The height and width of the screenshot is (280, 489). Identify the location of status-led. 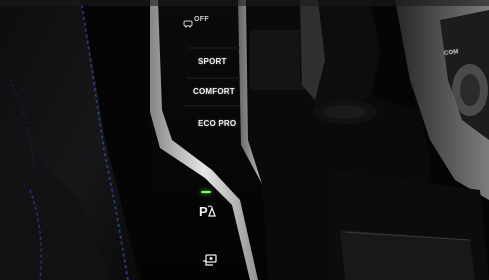
(206, 192).